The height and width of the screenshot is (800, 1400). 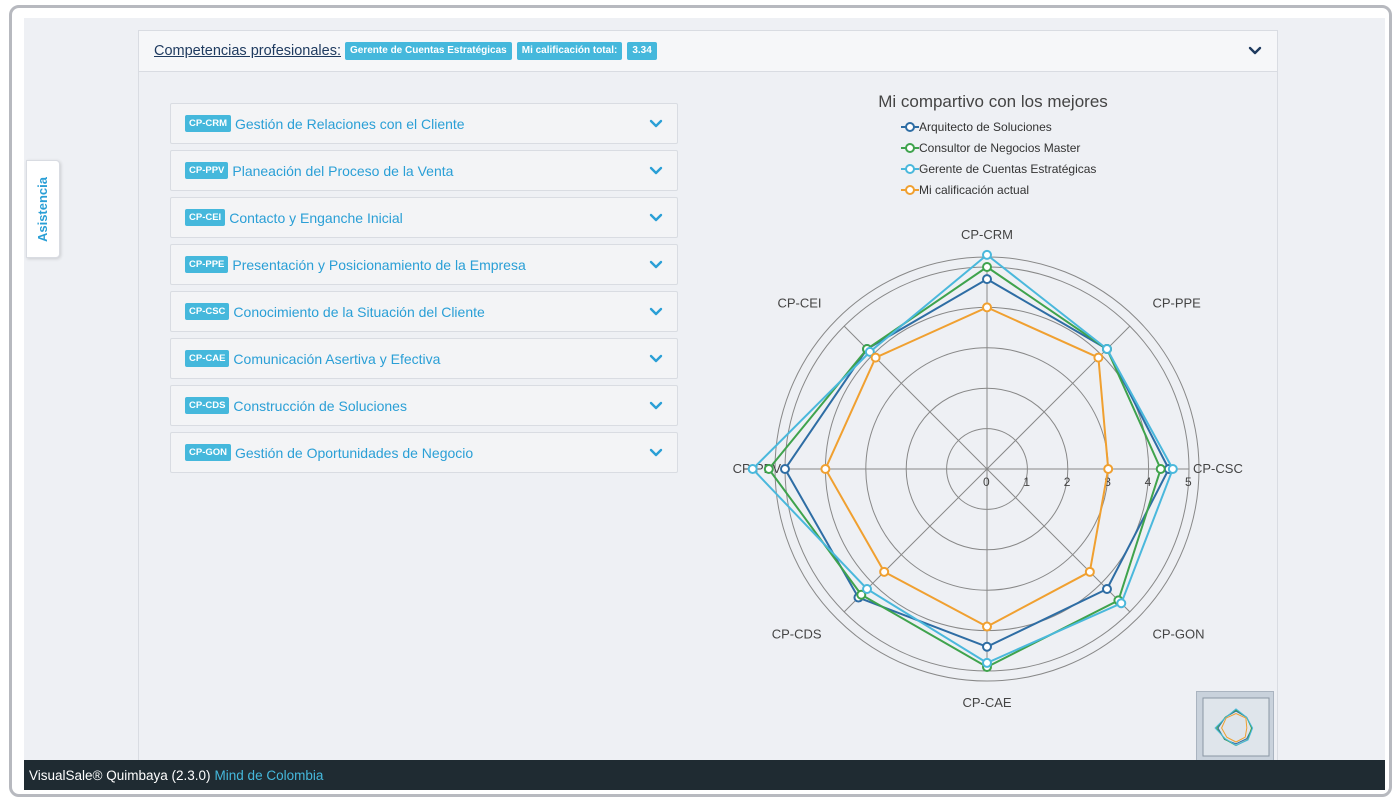 What do you see at coordinates (1178, 633) in the screenshot?
I see `radar-axis-label: CP-GON` at bounding box center [1178, 633].